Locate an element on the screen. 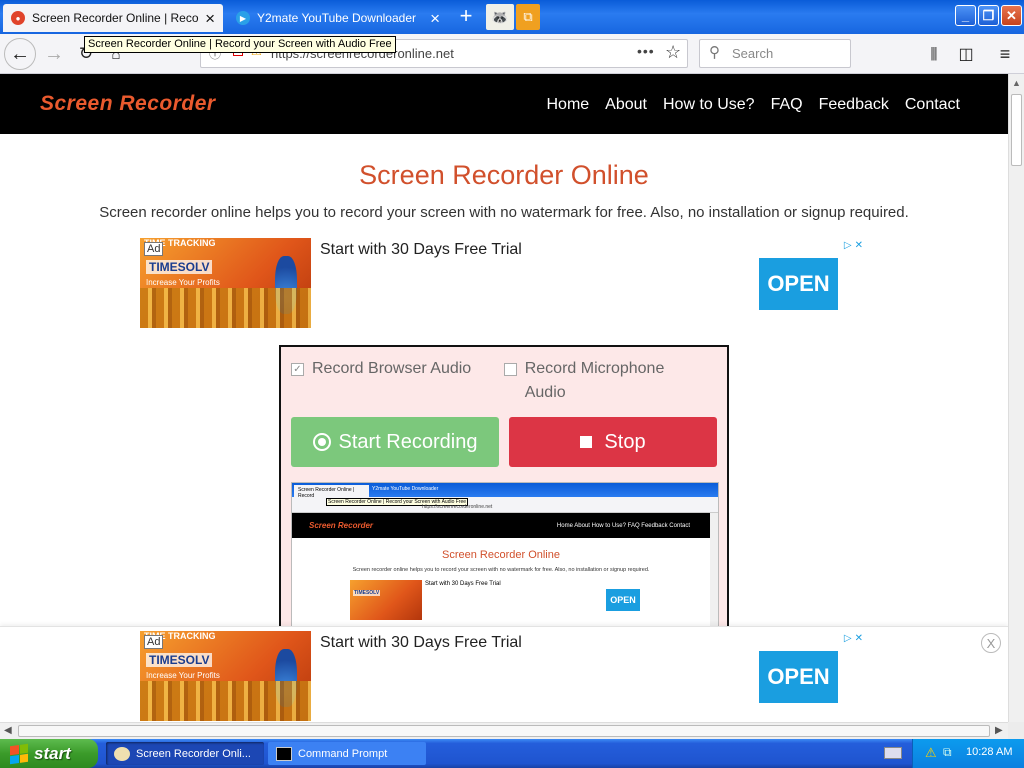  tab-title: Y2mate YouTube Downloader is located at coordinates (336, 18).